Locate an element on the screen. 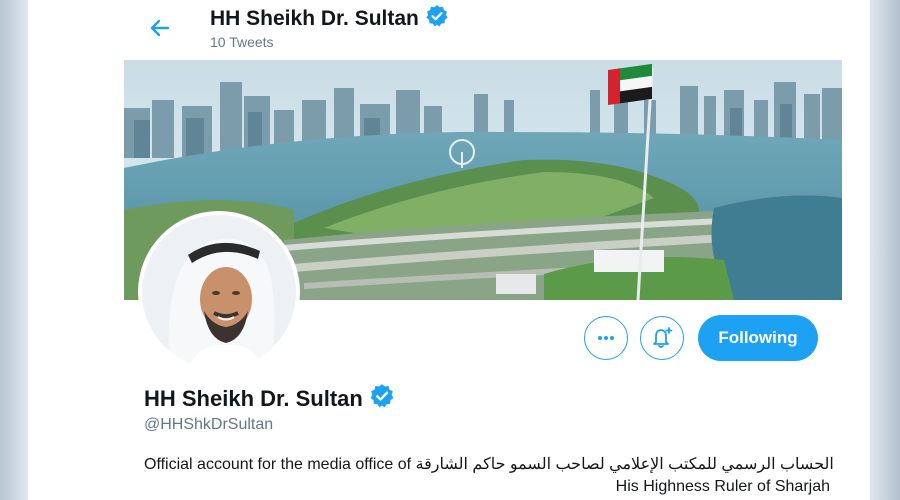 This screenshot has height=500, width=900. back-button is located at coordinates (160, 28).